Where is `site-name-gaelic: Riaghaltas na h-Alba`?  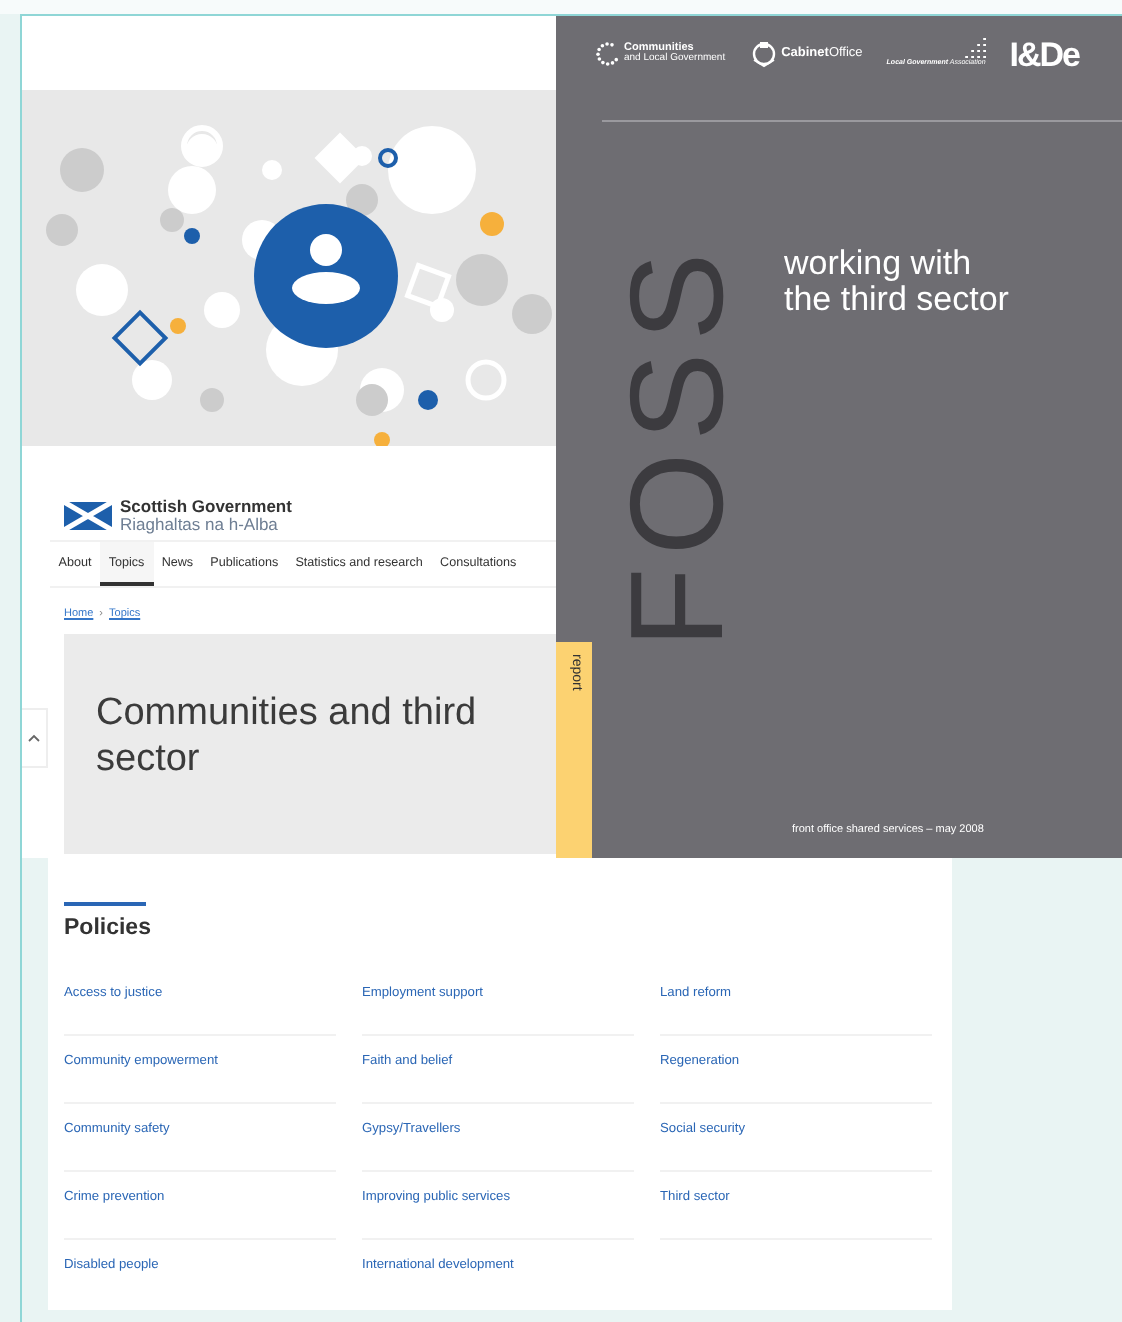 site-name-gaelic: Riaghaltas na h-Alba is located at coordinates (200, 523).